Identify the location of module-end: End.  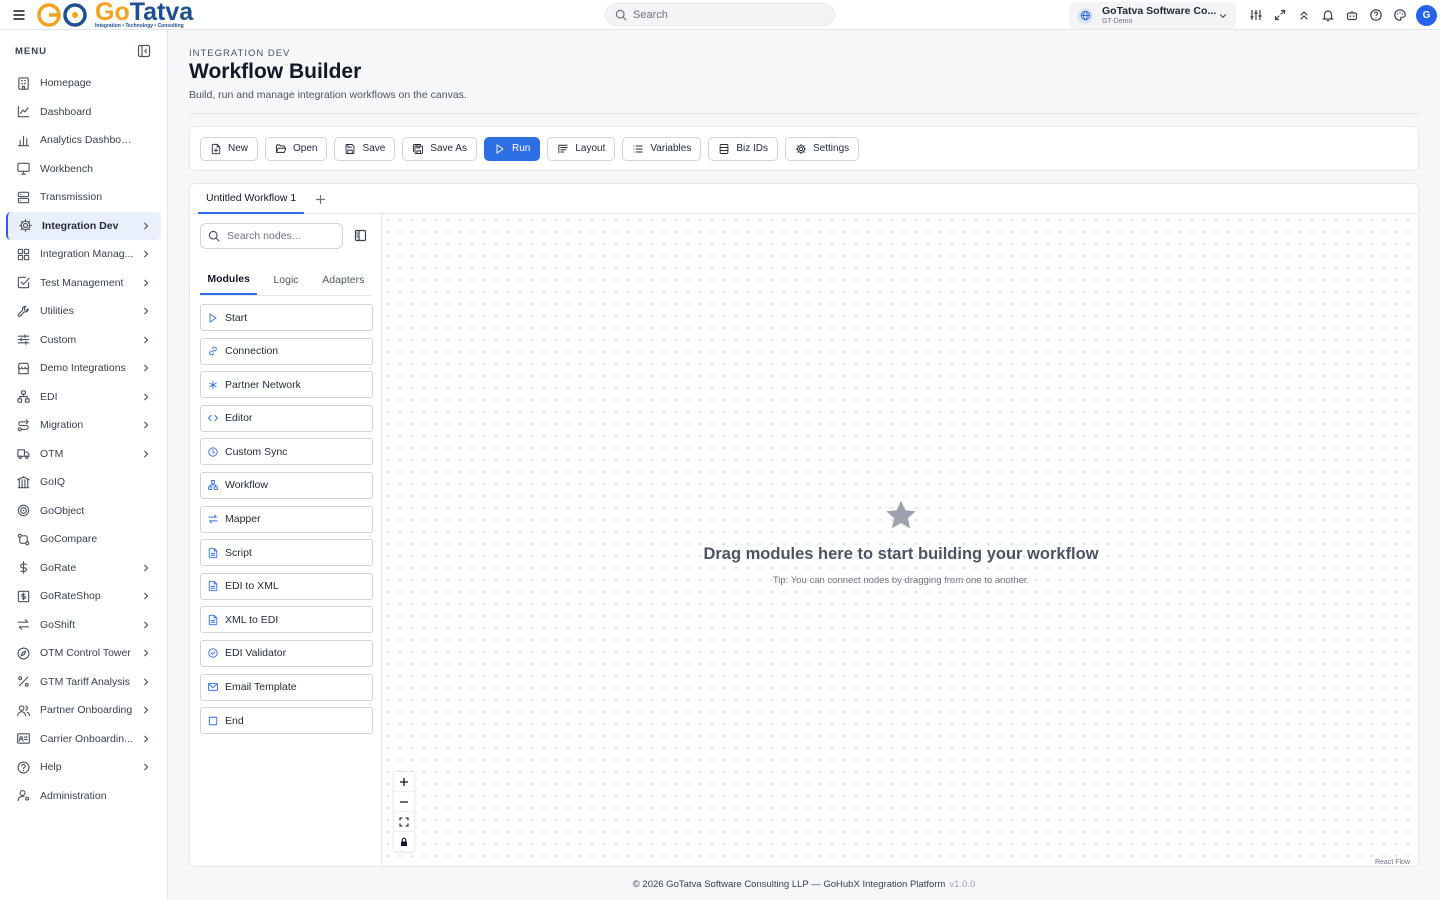
(286, 721).